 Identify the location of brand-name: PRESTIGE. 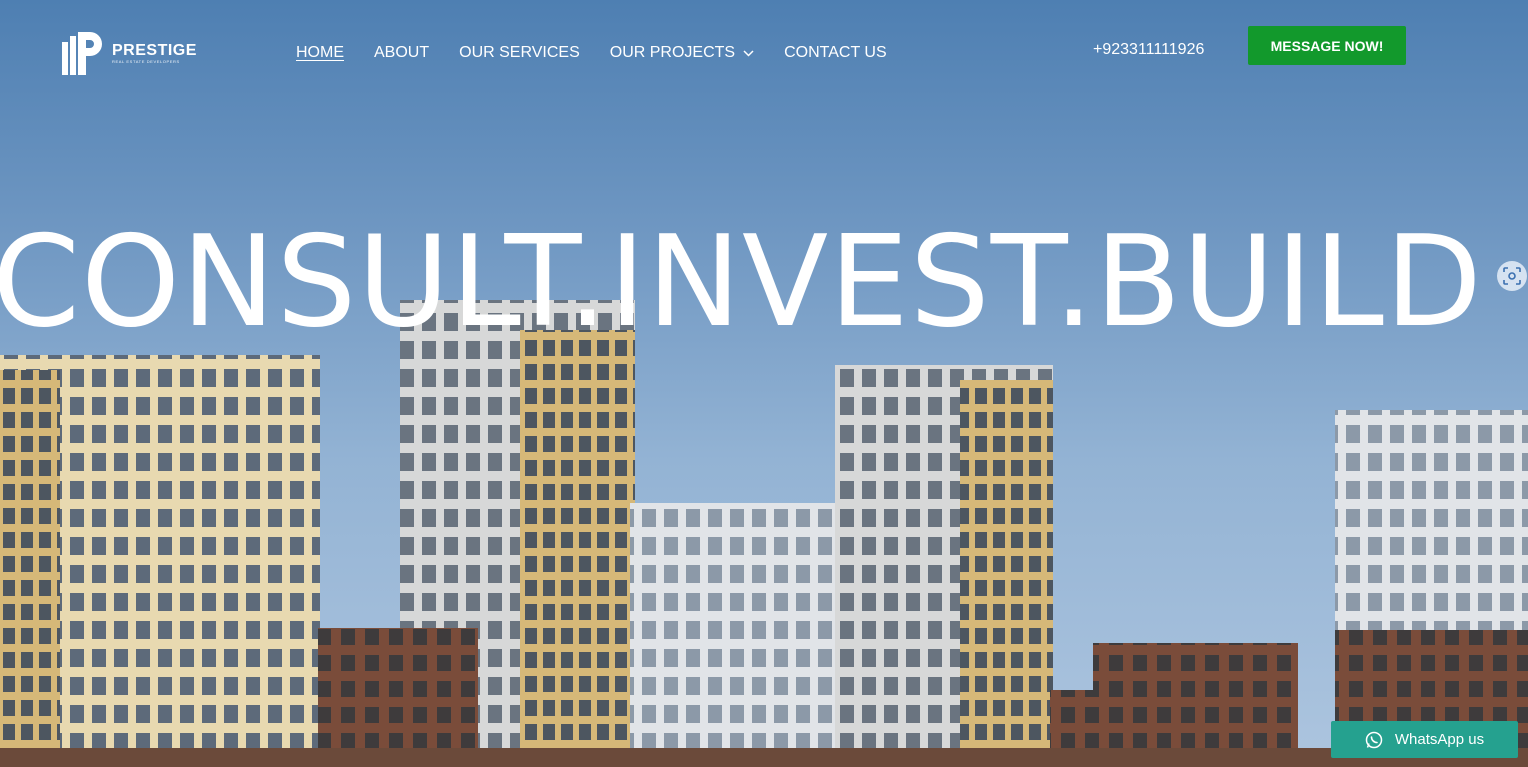
(154, 50).